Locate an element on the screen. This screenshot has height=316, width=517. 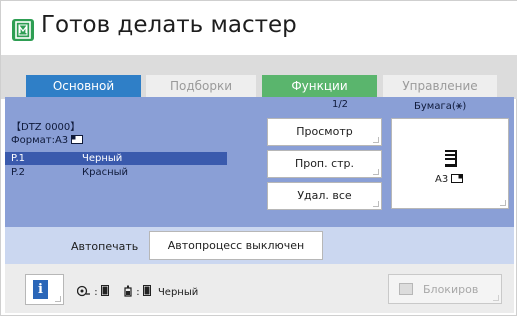
preview-button-label: Просмотр is located at coordinates (324, 131).